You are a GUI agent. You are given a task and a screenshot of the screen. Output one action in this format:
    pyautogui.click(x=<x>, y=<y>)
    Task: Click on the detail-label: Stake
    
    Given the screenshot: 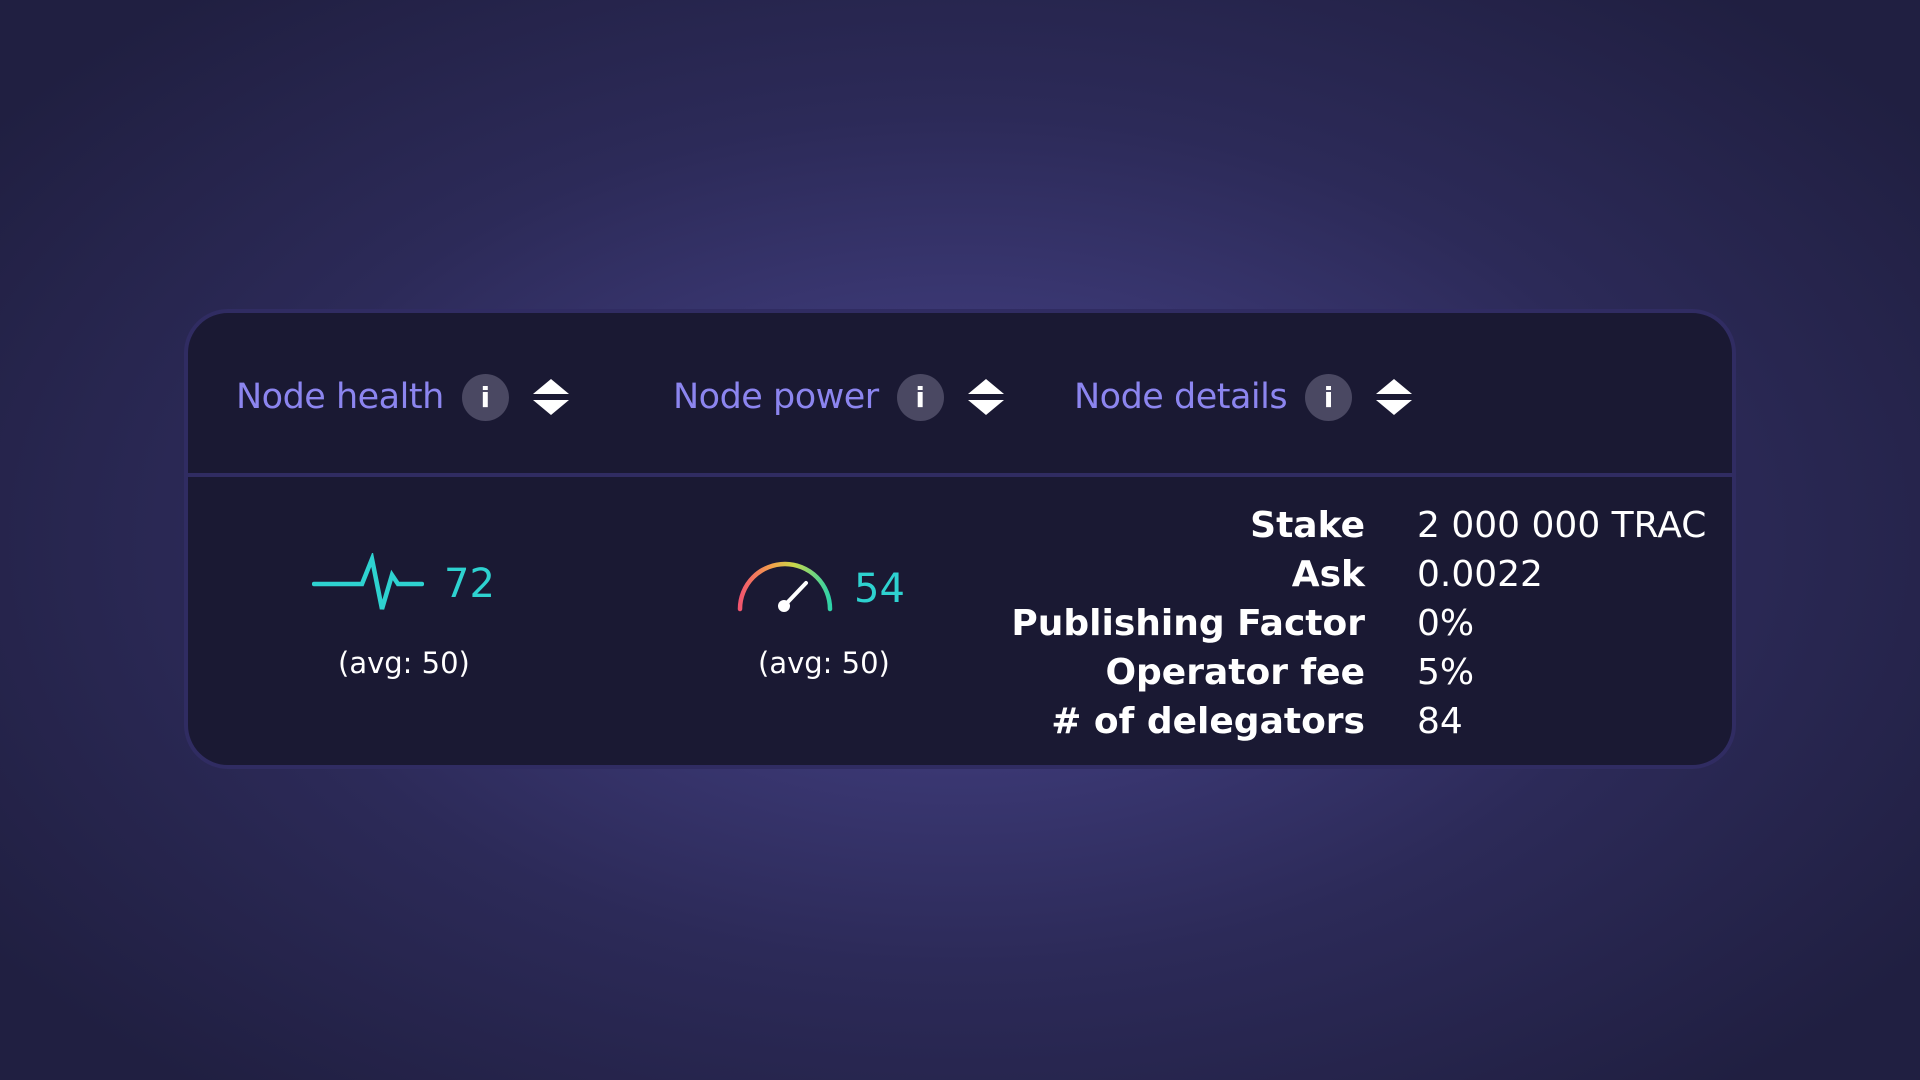 What is the action you would take?
    pyautogui.click(x=1307, y=525)
    